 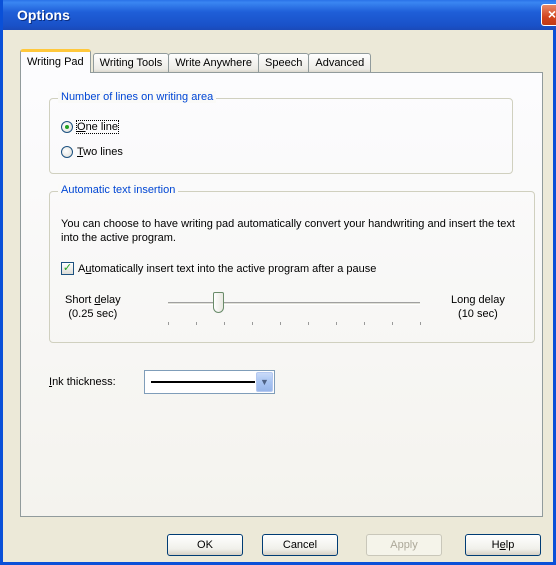 I want to click on title-bar: Options, so click(x=279, y=15).